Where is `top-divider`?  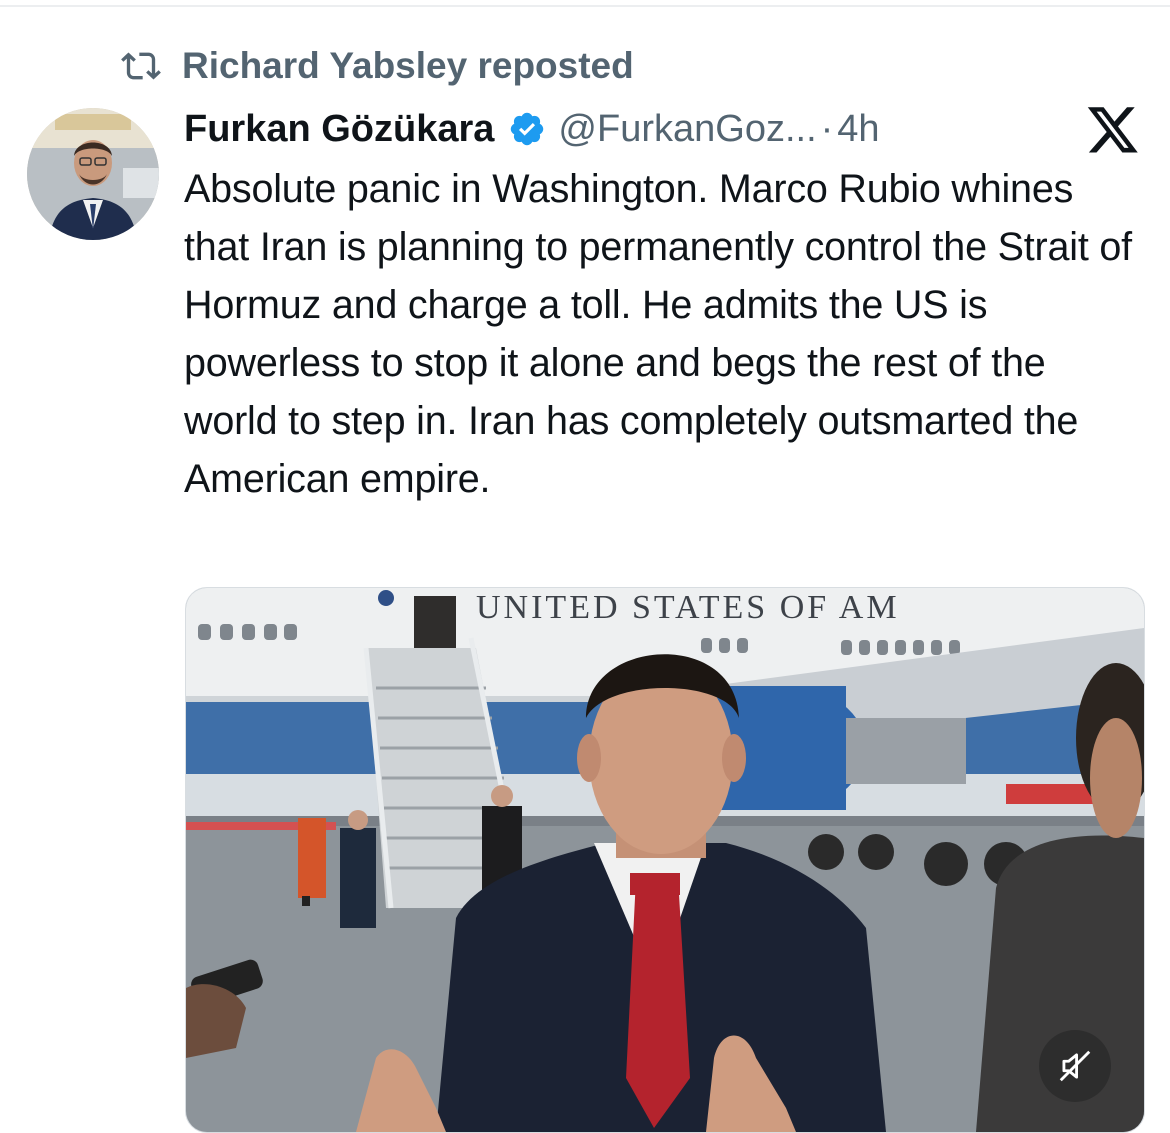 top-divider is located at coordinates (585, 6).